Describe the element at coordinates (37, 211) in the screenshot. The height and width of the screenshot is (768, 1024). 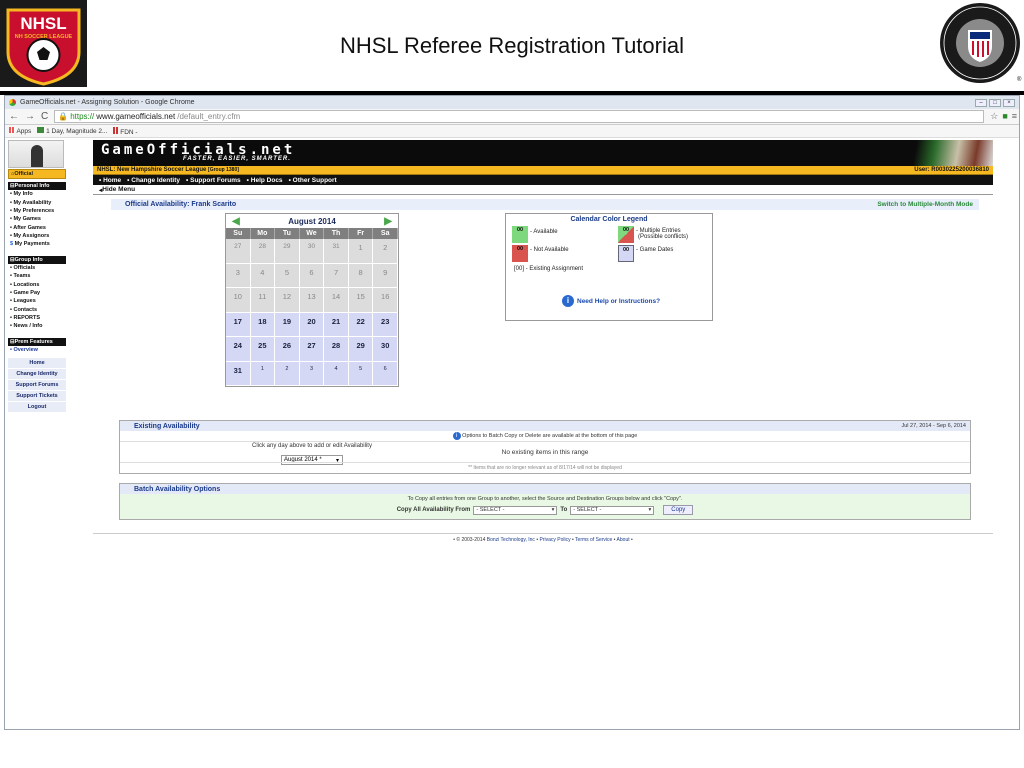
I see `sidebar-item-my-preferences: • My Preferences` at that location.